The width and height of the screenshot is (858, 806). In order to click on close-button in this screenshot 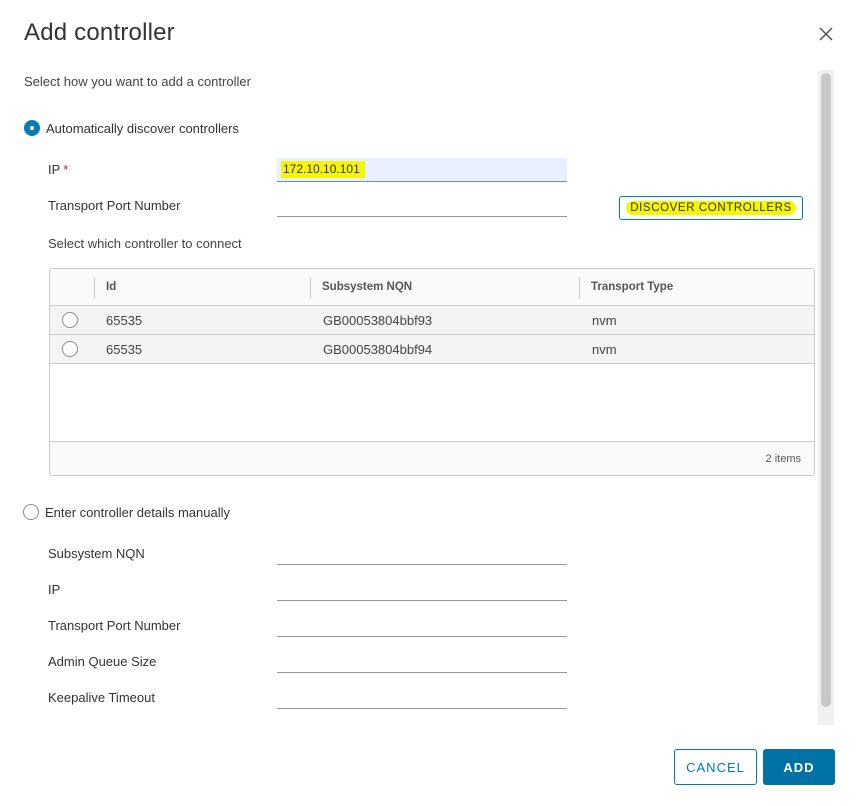, I will do `click(826, 34)`.